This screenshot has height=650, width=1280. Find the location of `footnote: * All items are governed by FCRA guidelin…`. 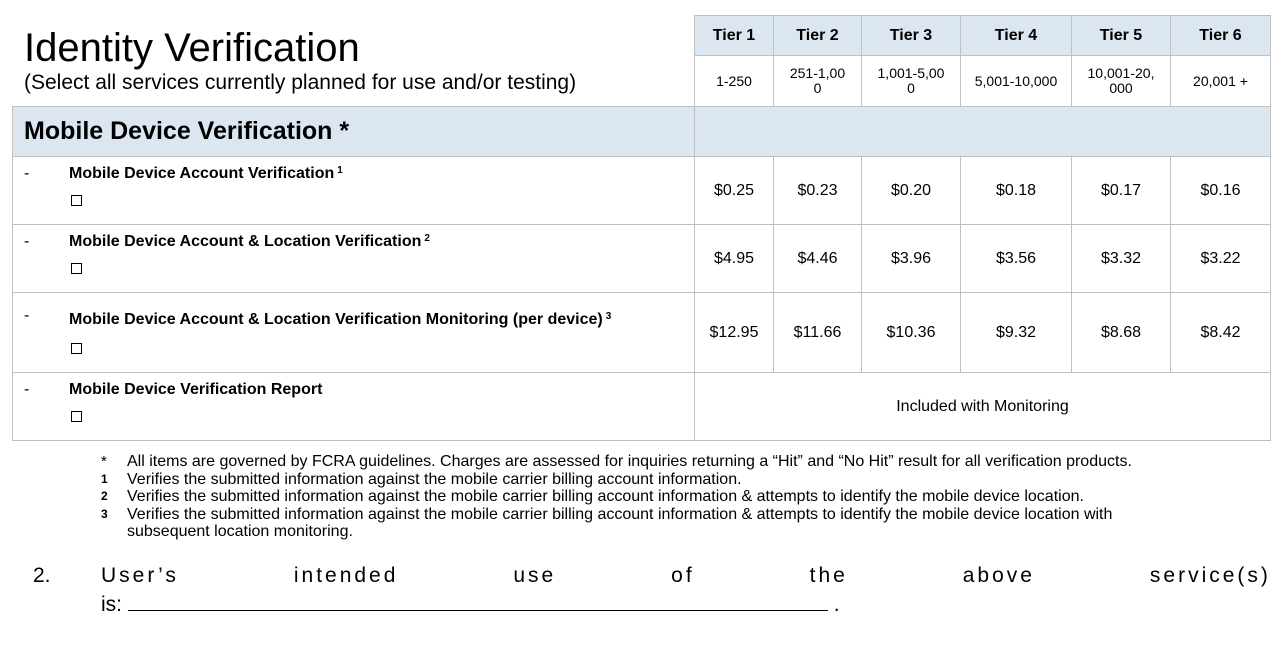

footnote: * All items are governed by FCRA guidelin… is located at coordinates (616, 462).